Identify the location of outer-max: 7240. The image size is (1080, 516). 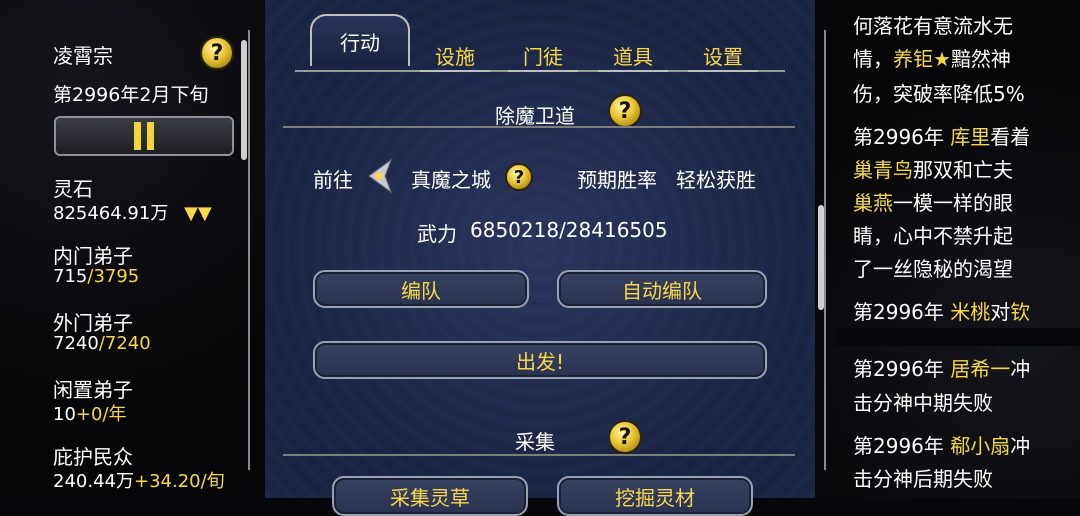
(127, 343).